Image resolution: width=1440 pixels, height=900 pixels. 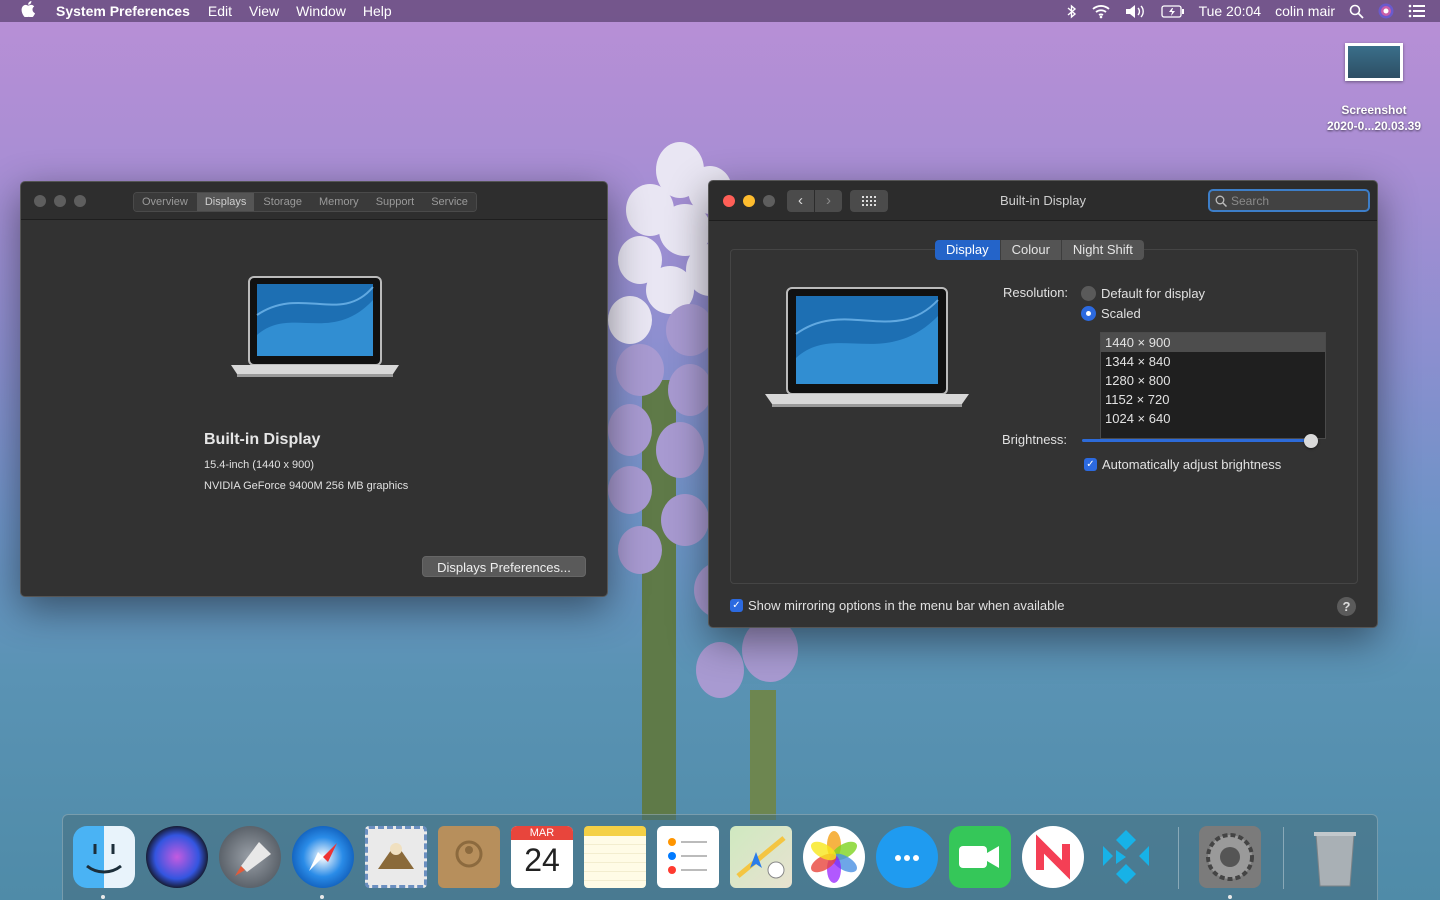 I want to click on wifi-icon, so click(x=1101, y=11).